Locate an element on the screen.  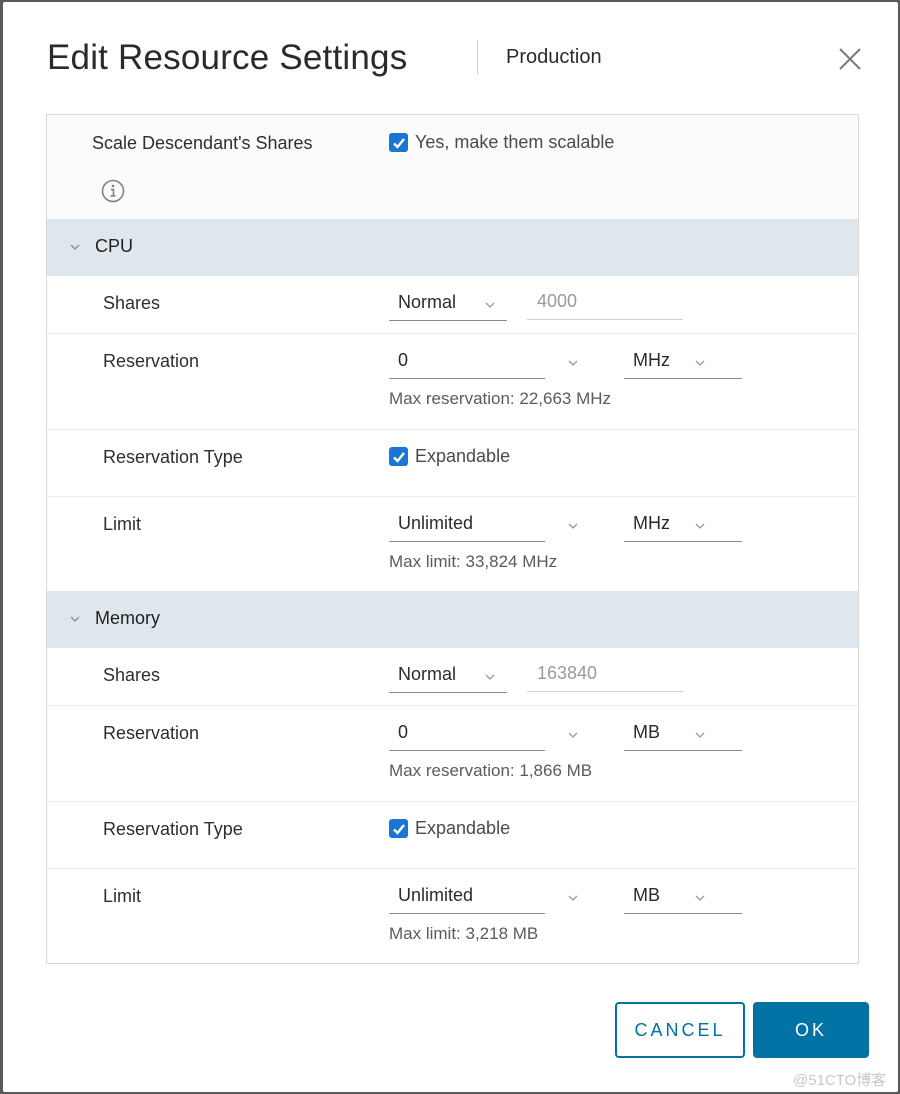
memory-shares-value: 163840 is located at coordinates (567, 673).